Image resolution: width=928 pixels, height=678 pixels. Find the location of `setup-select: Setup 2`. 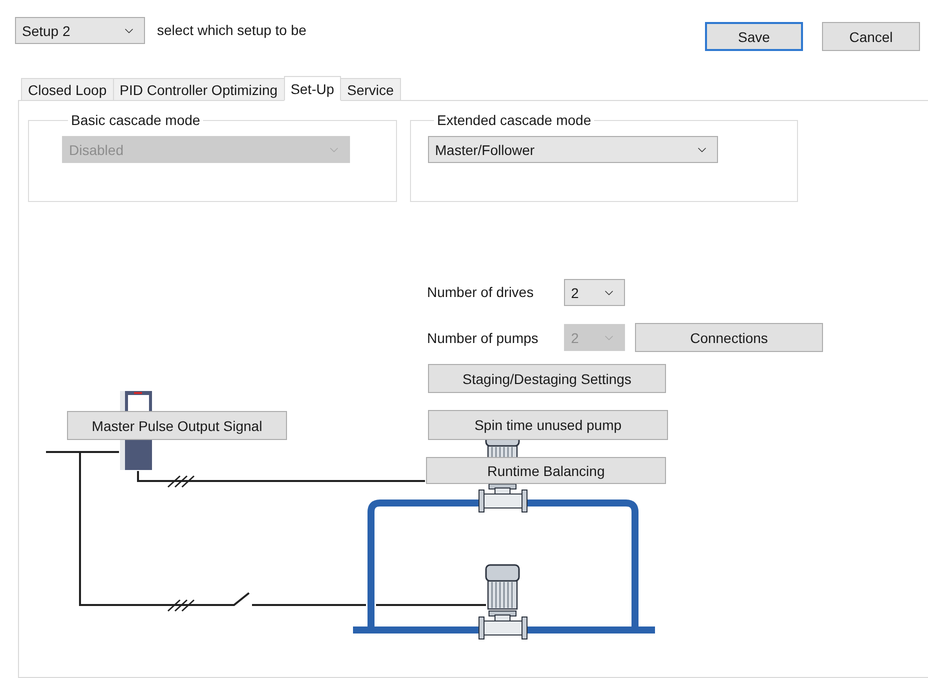

setup-select: Setup 2 is located at coordinates (80, 30).